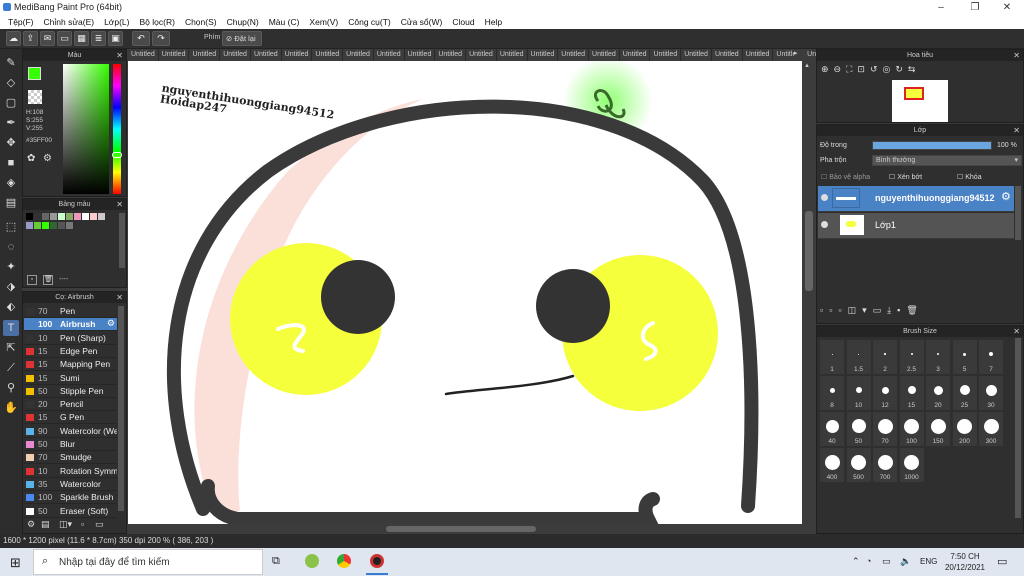 This screenshot has height=576, width=1024. What do you see at coordinates (932, 145) in the screenshot?
I see `opacity-slider` at bounding box center [932, 145].